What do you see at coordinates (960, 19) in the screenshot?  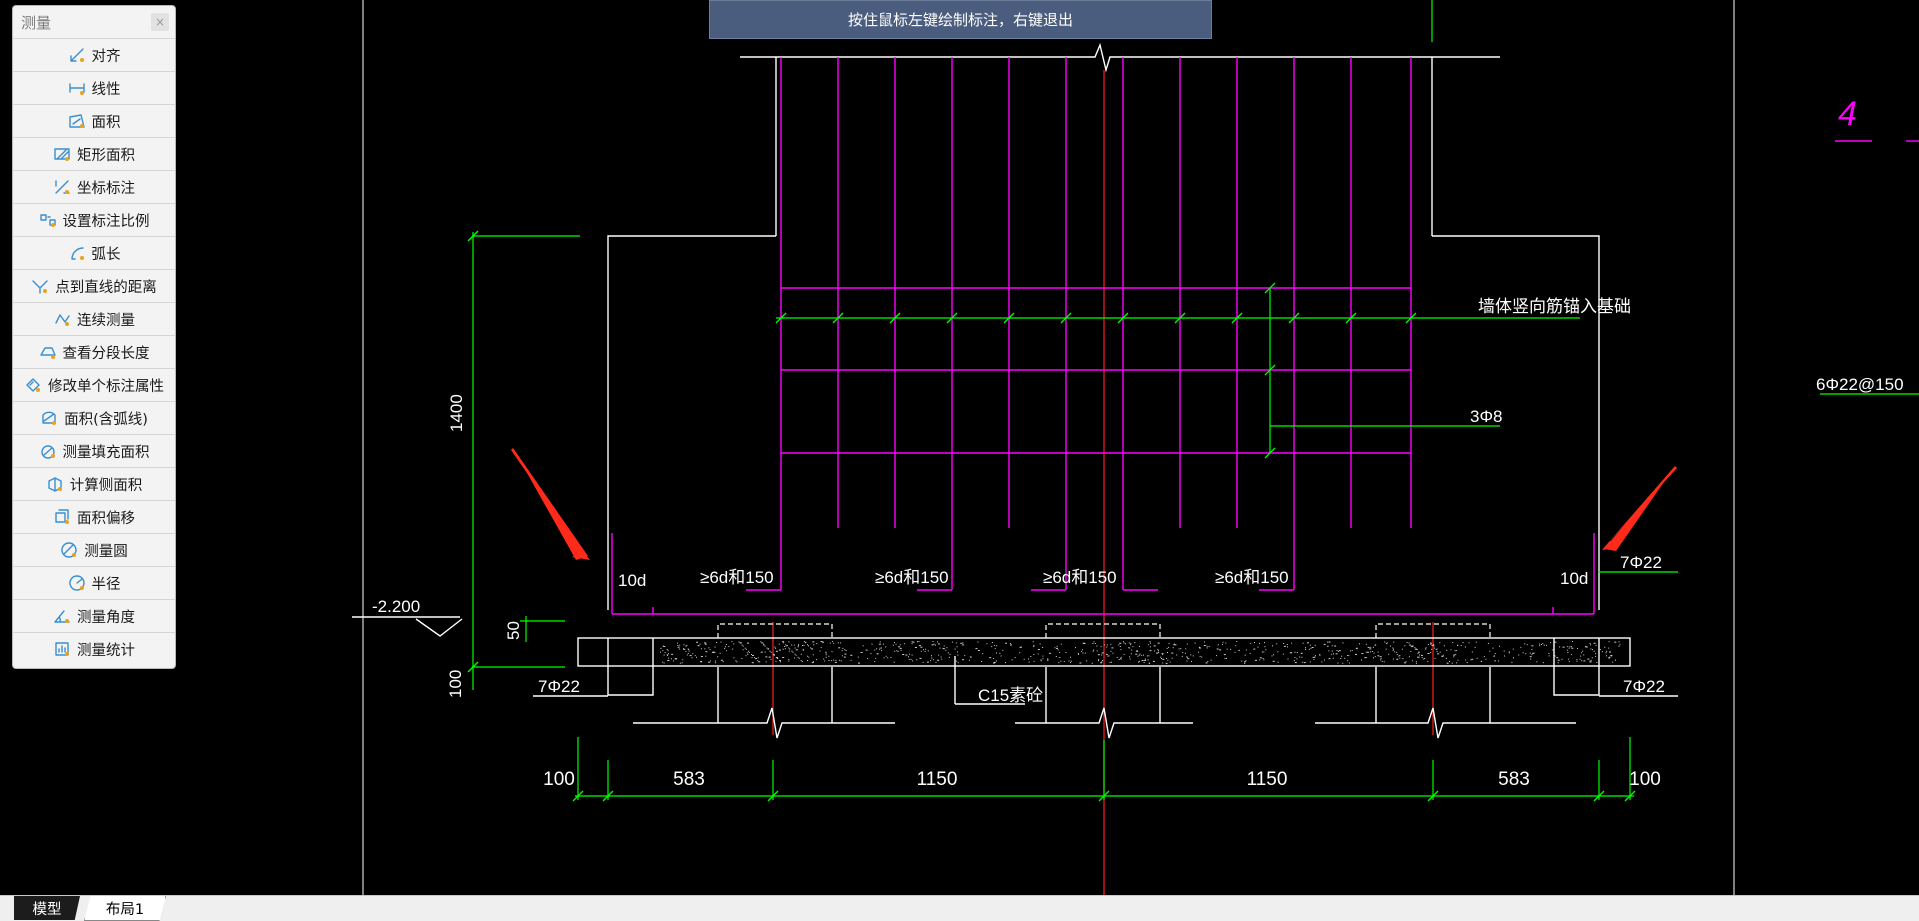 I see `command-hint-bar: 按住鼠标左键绘制标注，右键退出` at bounding box center [960, 19].